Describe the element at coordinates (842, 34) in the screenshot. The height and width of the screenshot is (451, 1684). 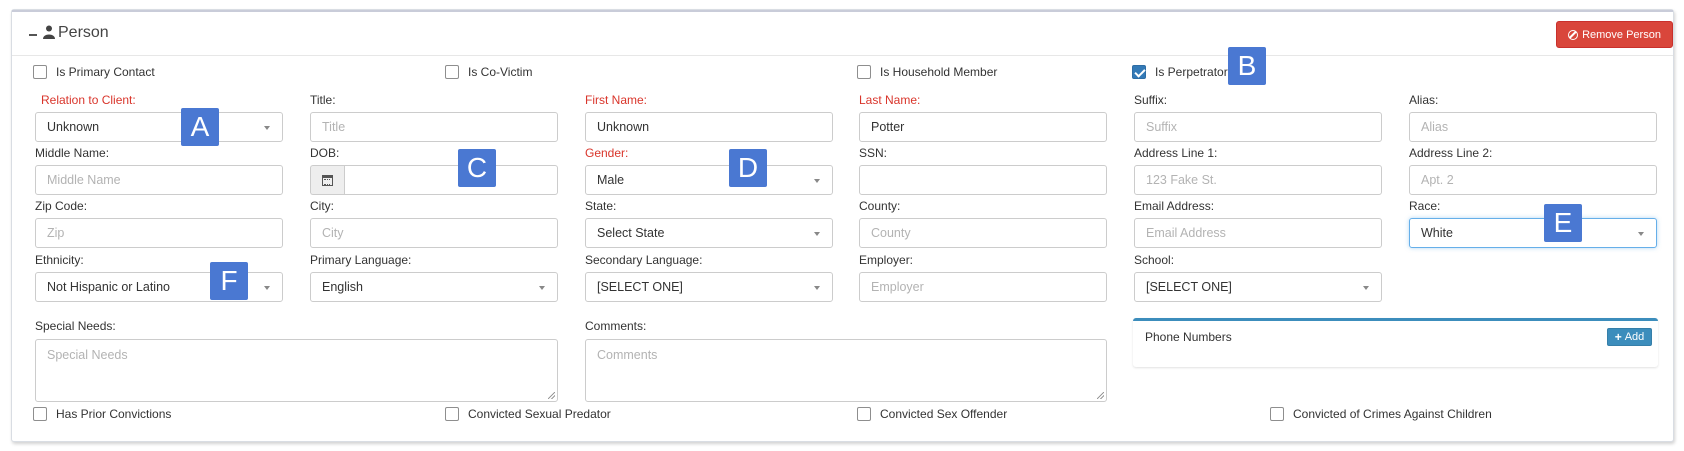
I see `panel-header: Person Remove Person` at that location.